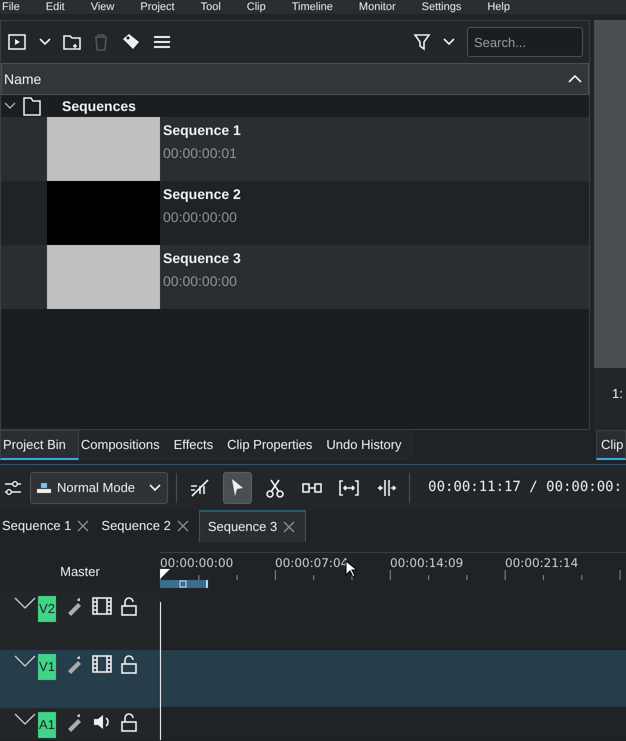 Image resolution: width=626 pixels, height=741 pixels. What do you see at coordinates (99, 488) in the screenshot?
I see `mode-dropdown: Normal Mode` at bounding box center [99, 488].